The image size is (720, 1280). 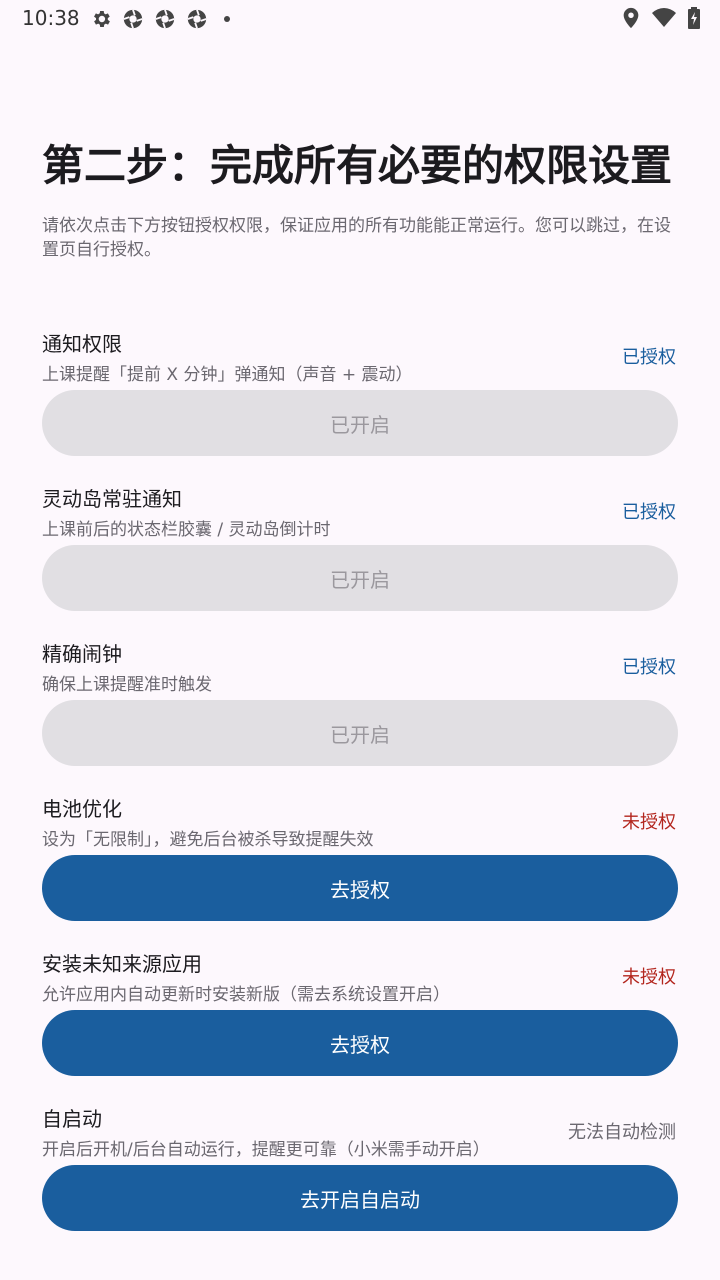 I want to click on permission-item-notification: 通知权限 上课提醒「提前 X 分钟」弹通知（声音 + 震动） 已授权 已开启, so click(x=360, y=403).